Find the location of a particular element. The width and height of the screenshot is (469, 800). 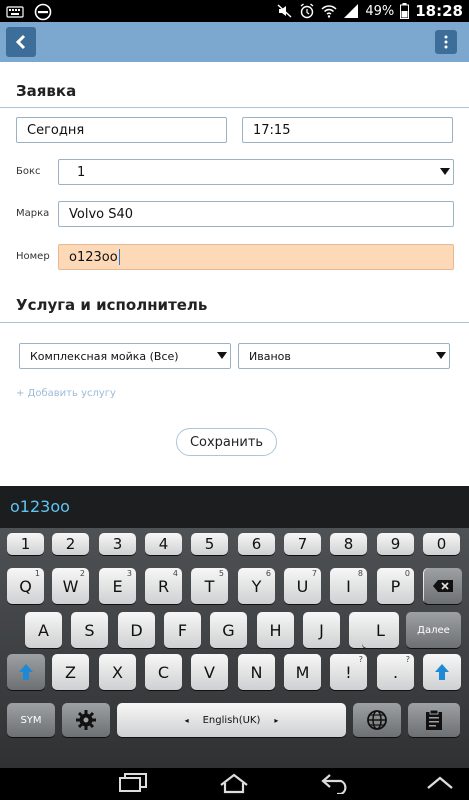

key-hint: 7 is located at coordinates (314, 573).